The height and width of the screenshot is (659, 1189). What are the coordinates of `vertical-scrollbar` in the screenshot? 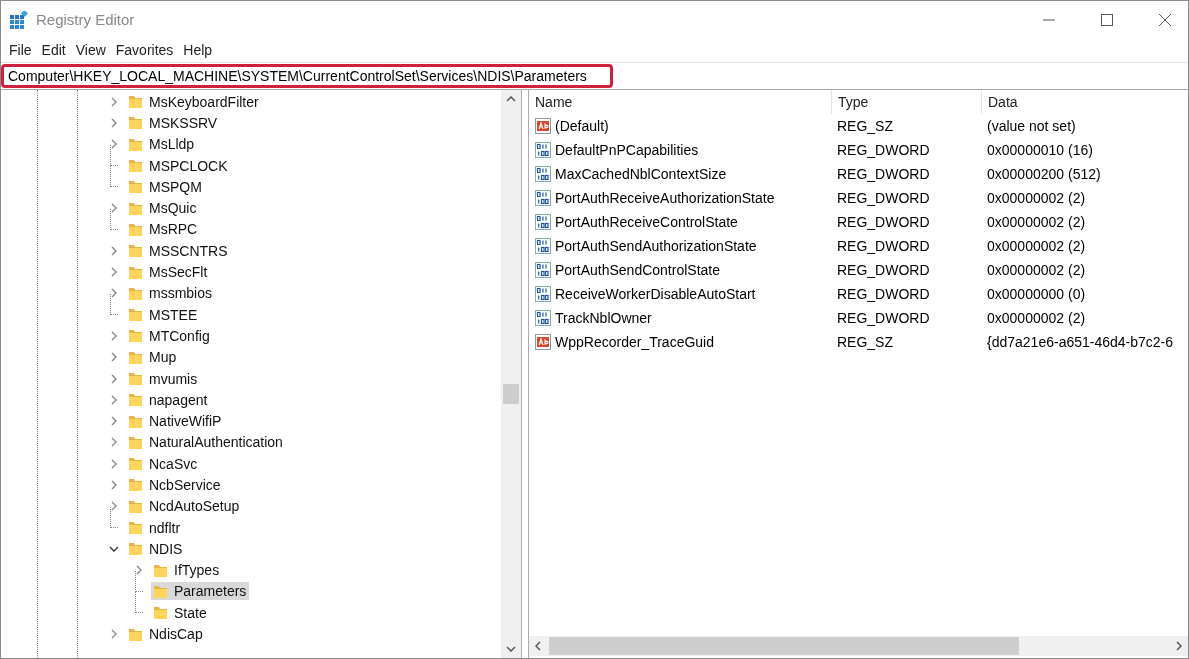 It's located at (511, 374).